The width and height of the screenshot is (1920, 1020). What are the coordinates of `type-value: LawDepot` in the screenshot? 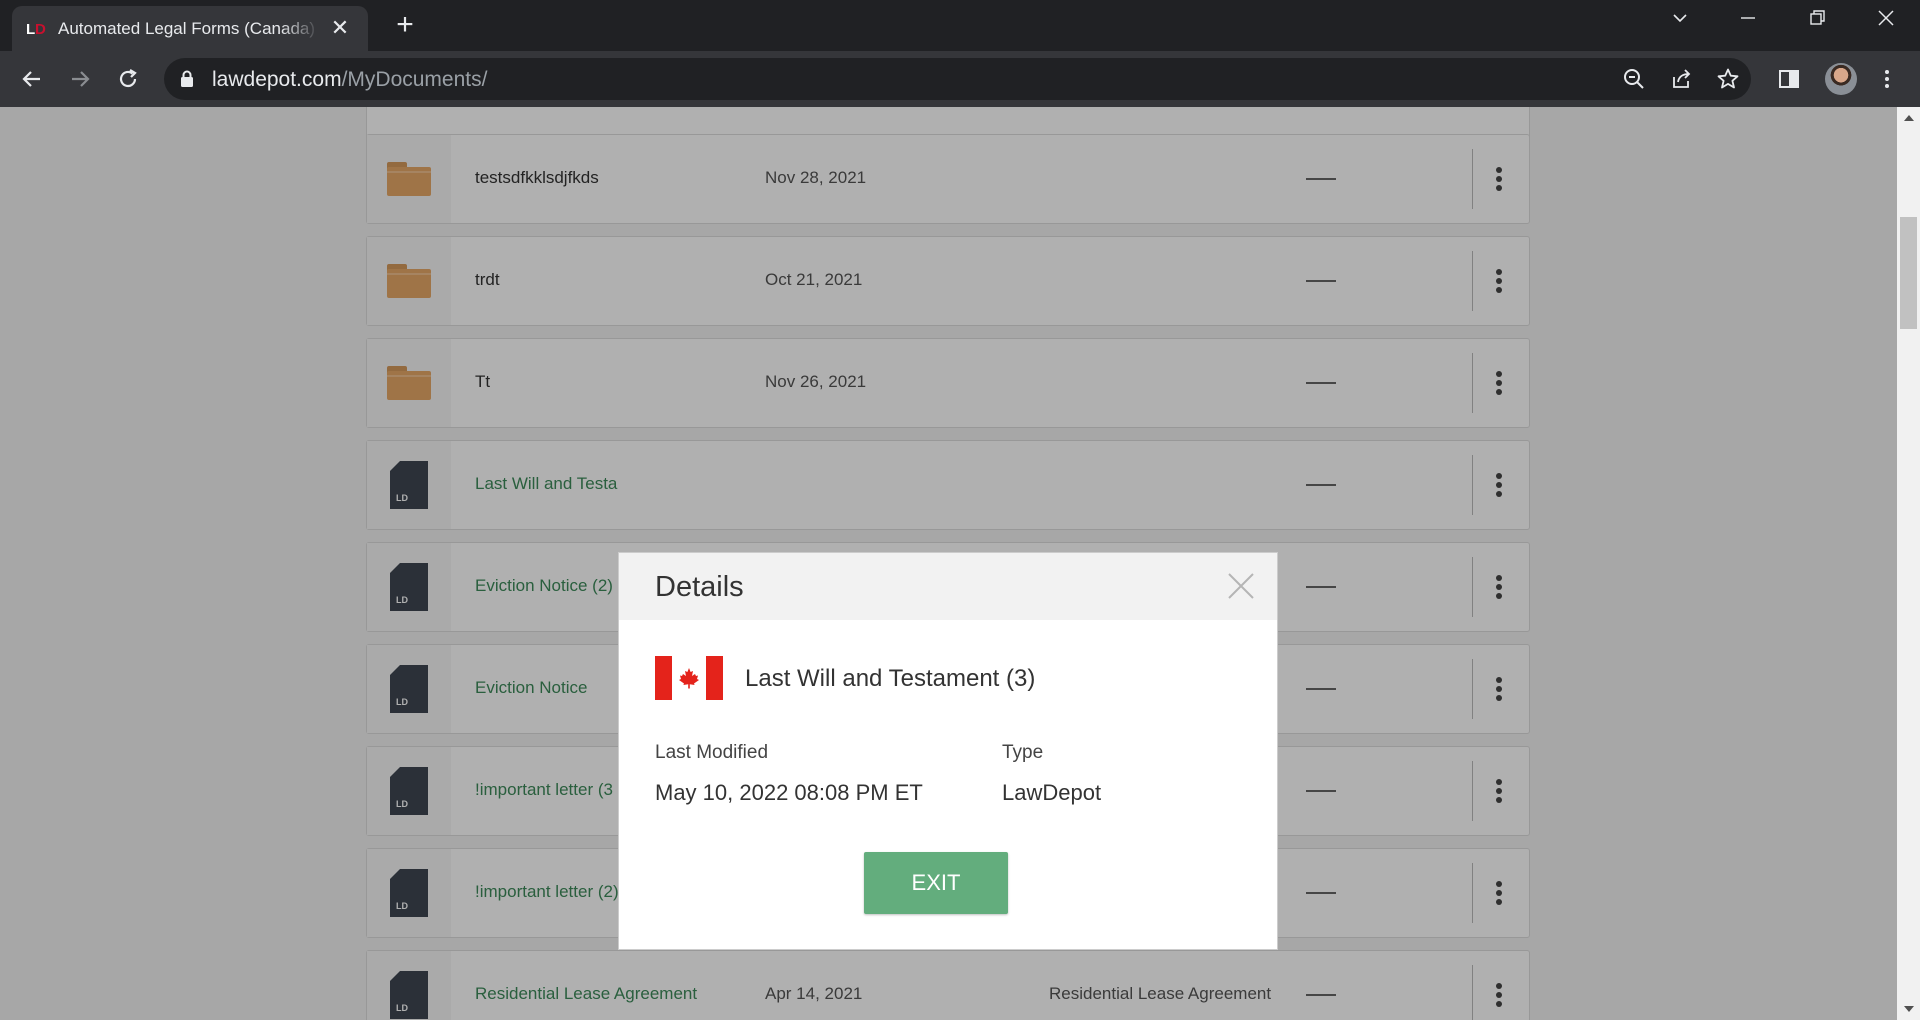 It's located at (1052, 792).